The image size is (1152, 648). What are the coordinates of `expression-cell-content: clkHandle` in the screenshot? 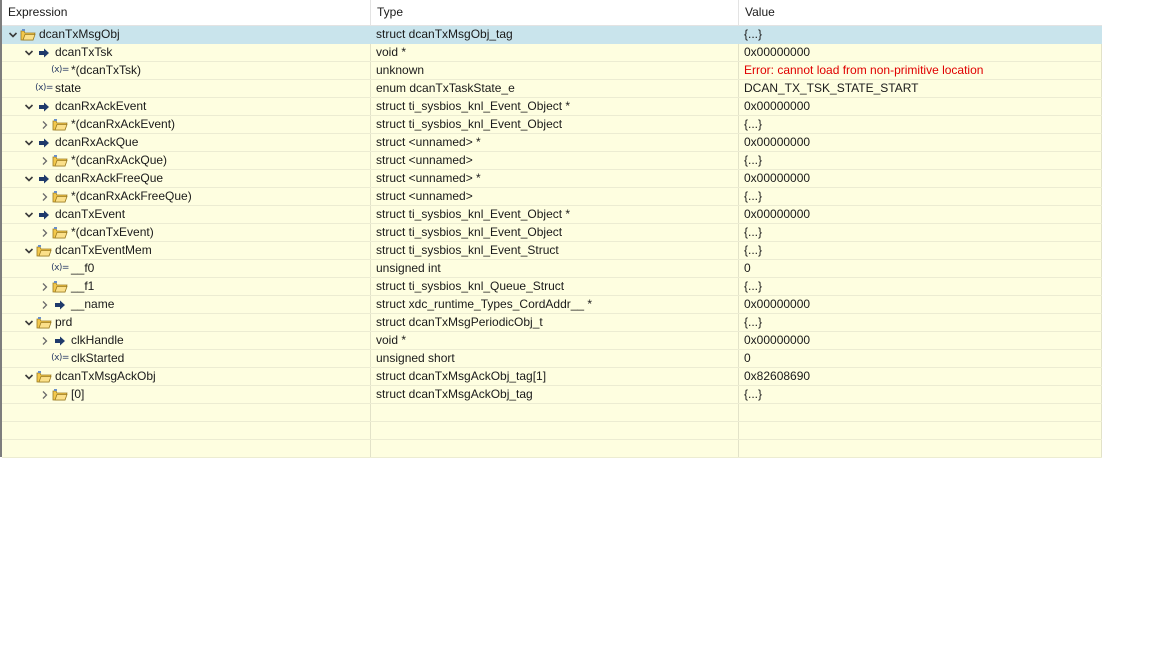 It's located at (186, 340).